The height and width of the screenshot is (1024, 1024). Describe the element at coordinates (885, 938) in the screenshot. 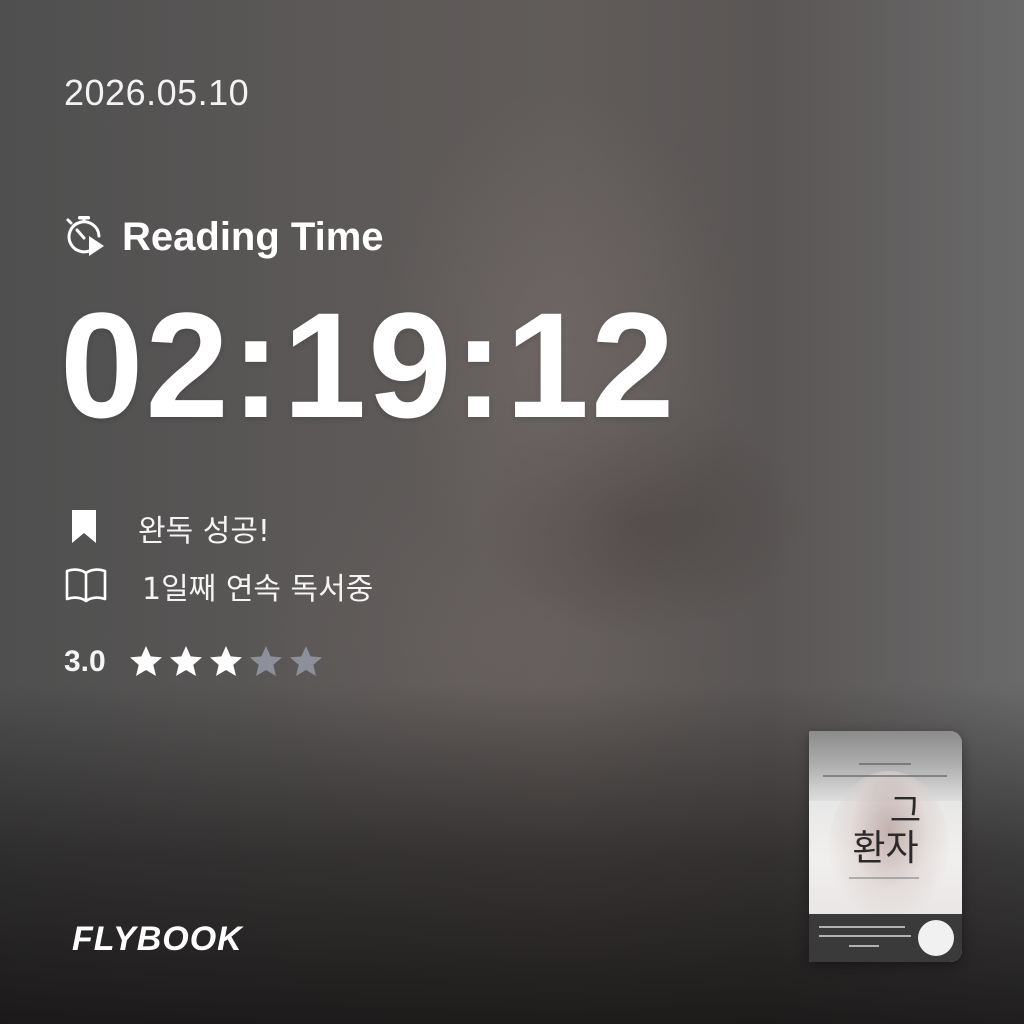

I see `cover-band` at that location.